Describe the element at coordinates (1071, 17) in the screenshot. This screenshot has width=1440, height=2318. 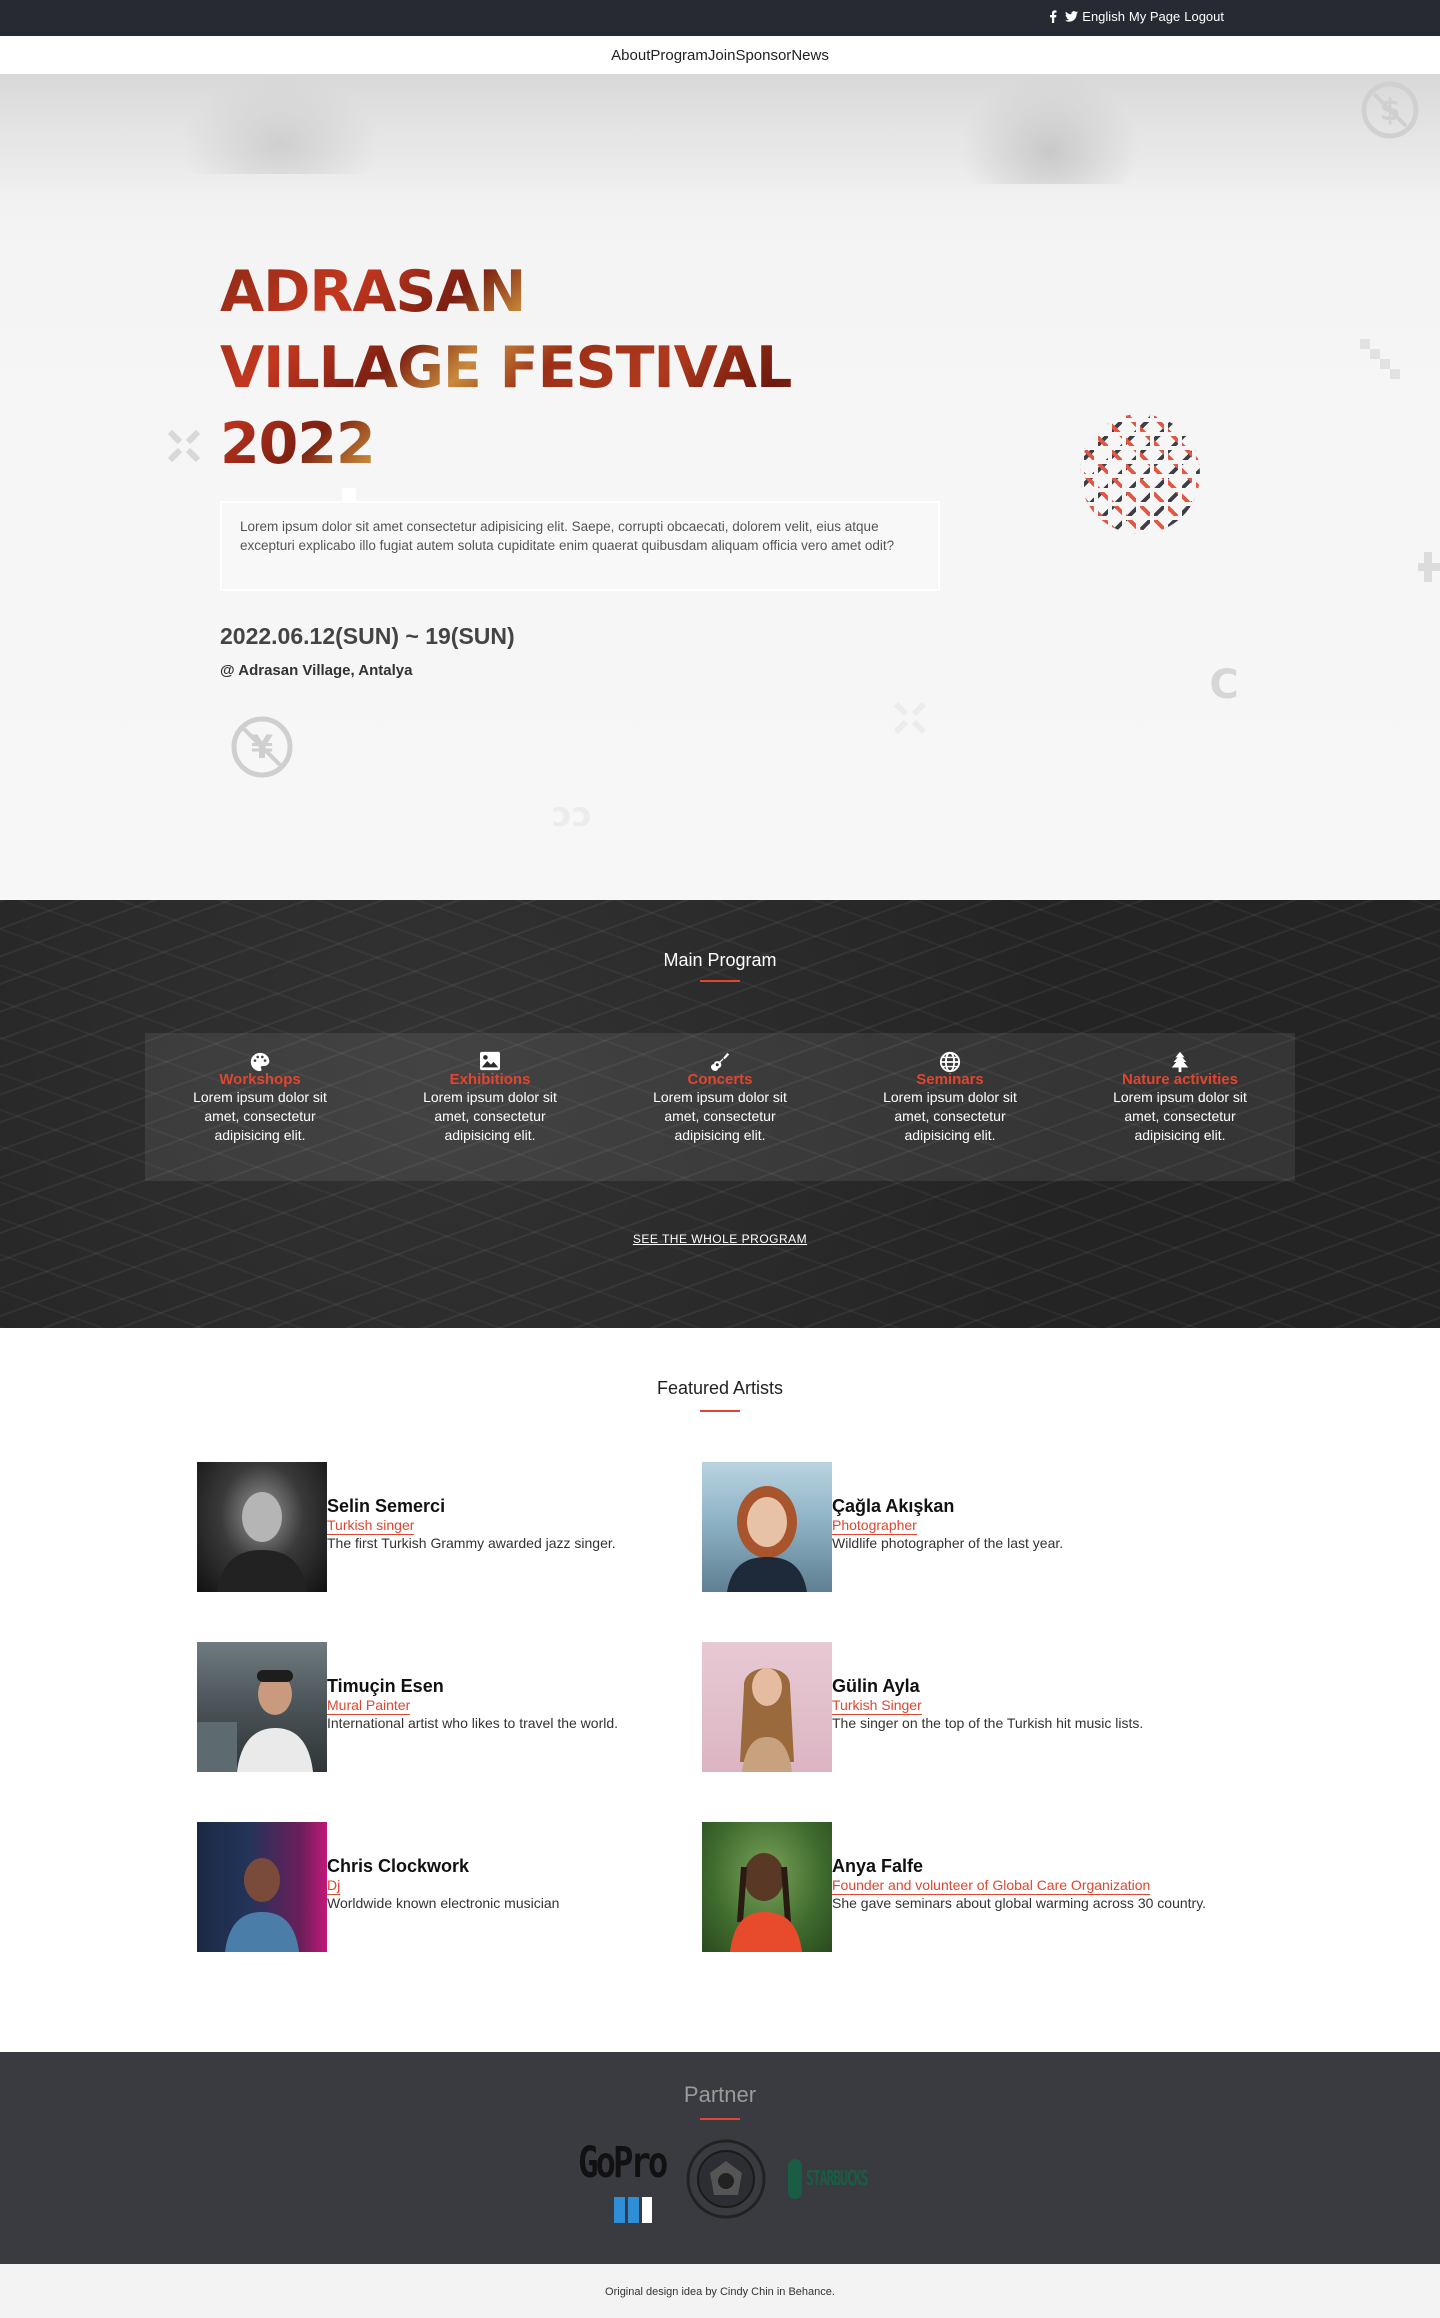
I see `twitter-icon` at that location.